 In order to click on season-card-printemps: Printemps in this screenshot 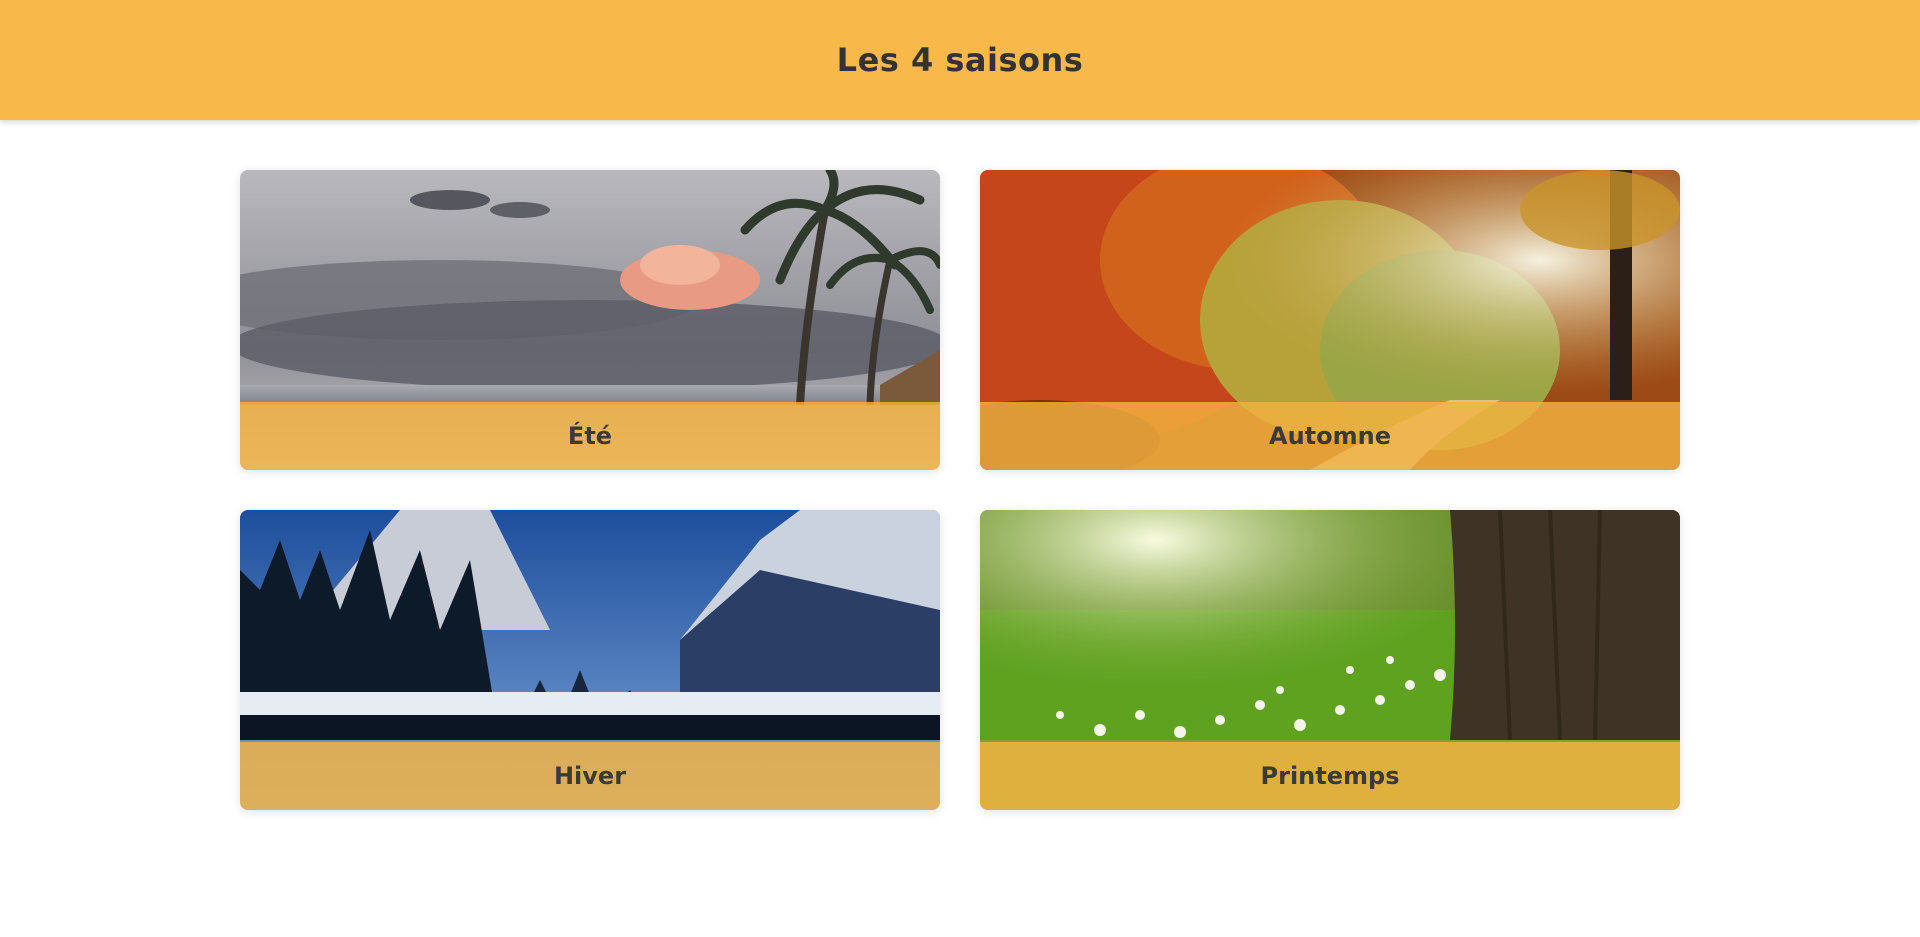, I will do `click(1330, 660)`.